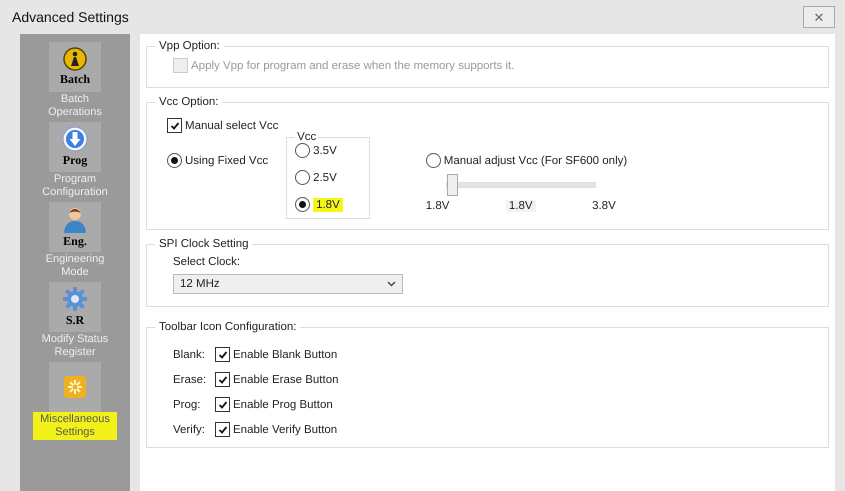  I want to click on figure-icon, so click(75, 59).